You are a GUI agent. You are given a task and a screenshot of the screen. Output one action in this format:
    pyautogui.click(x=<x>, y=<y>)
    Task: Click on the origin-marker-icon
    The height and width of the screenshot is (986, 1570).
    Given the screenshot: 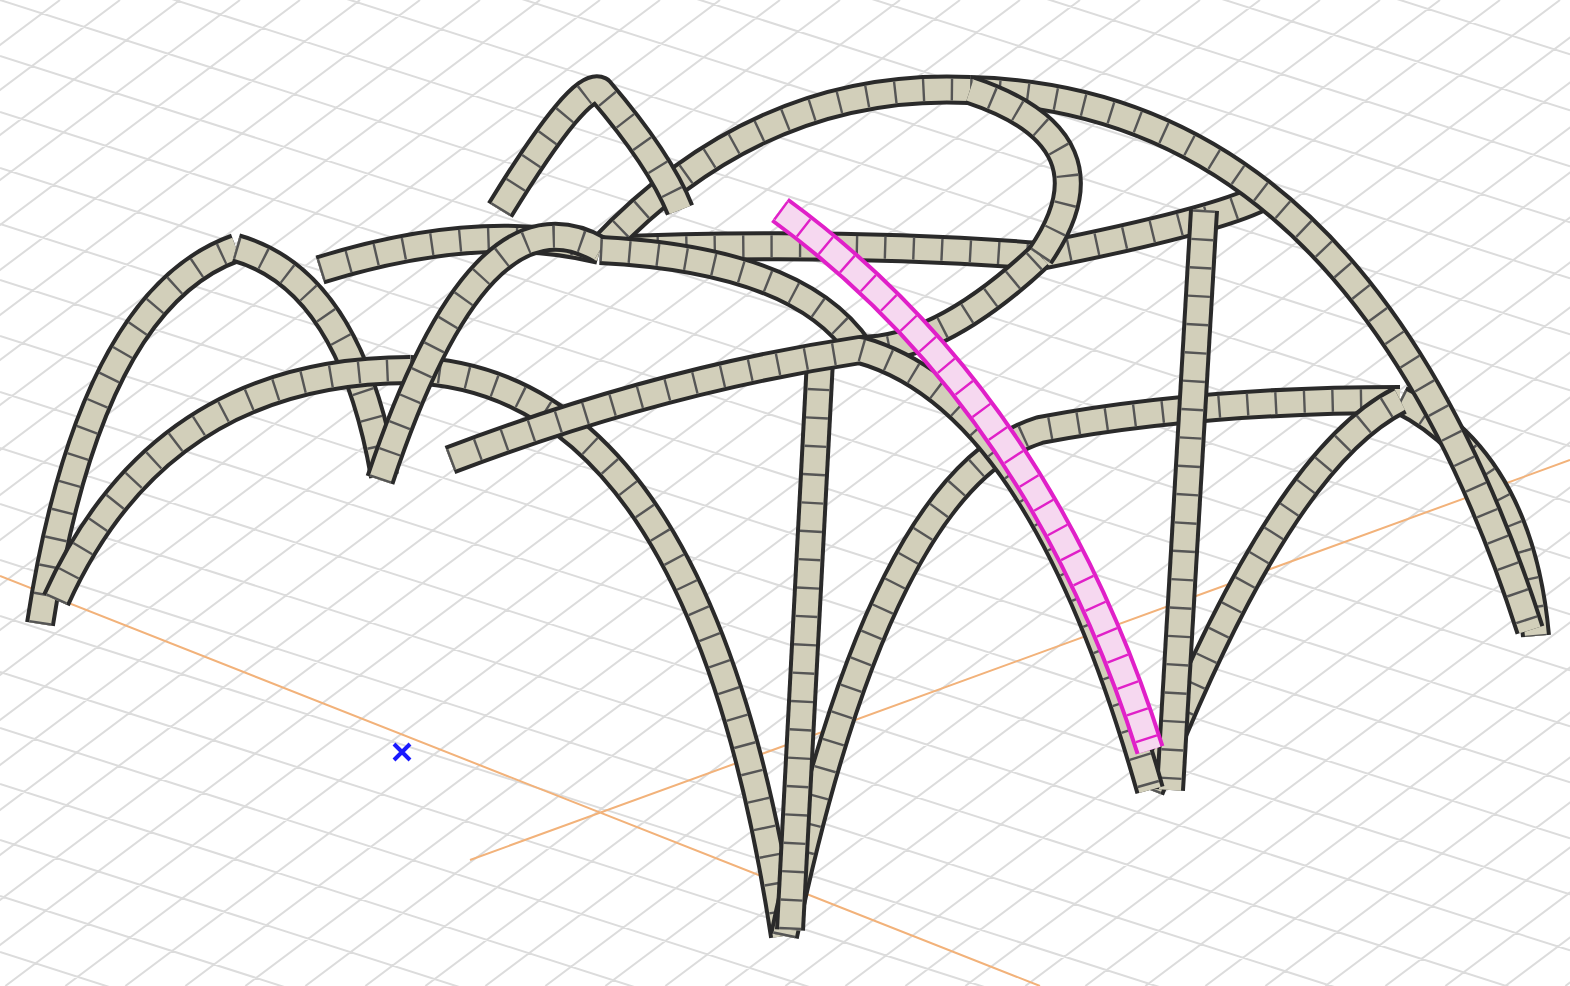 What is the action you would take?
    pyautogui.click(x=402, y=752)
    